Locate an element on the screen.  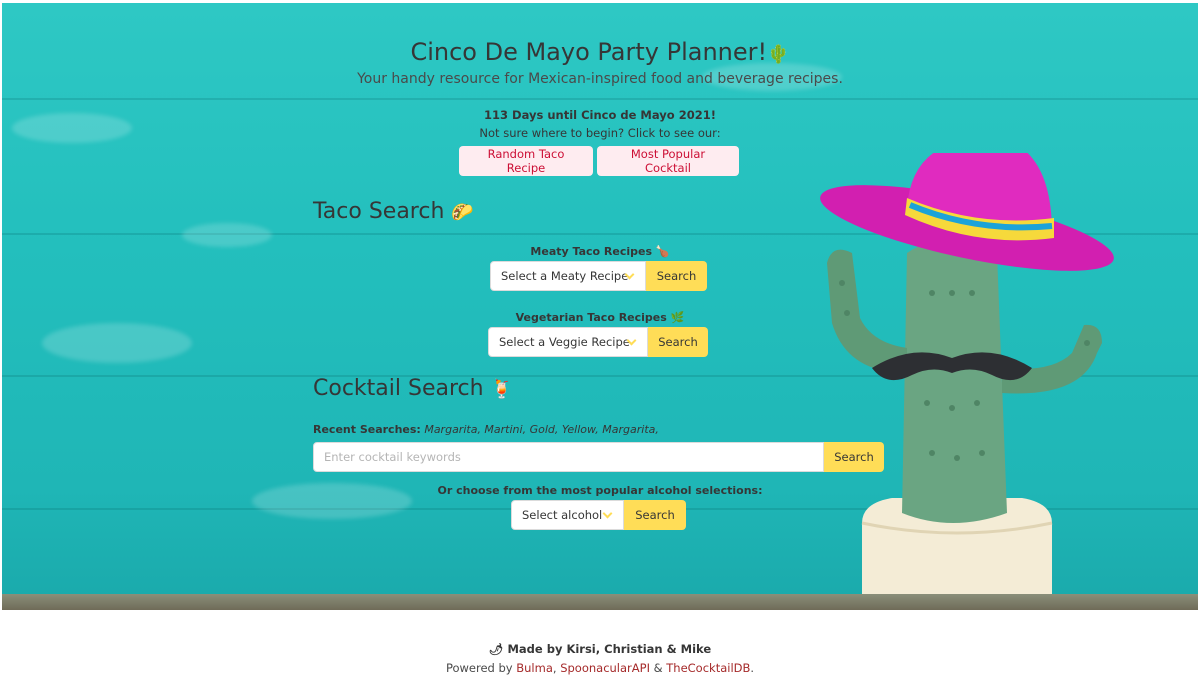
alcohol-select-value: Select alcohol is located at coordinates (562, 515).